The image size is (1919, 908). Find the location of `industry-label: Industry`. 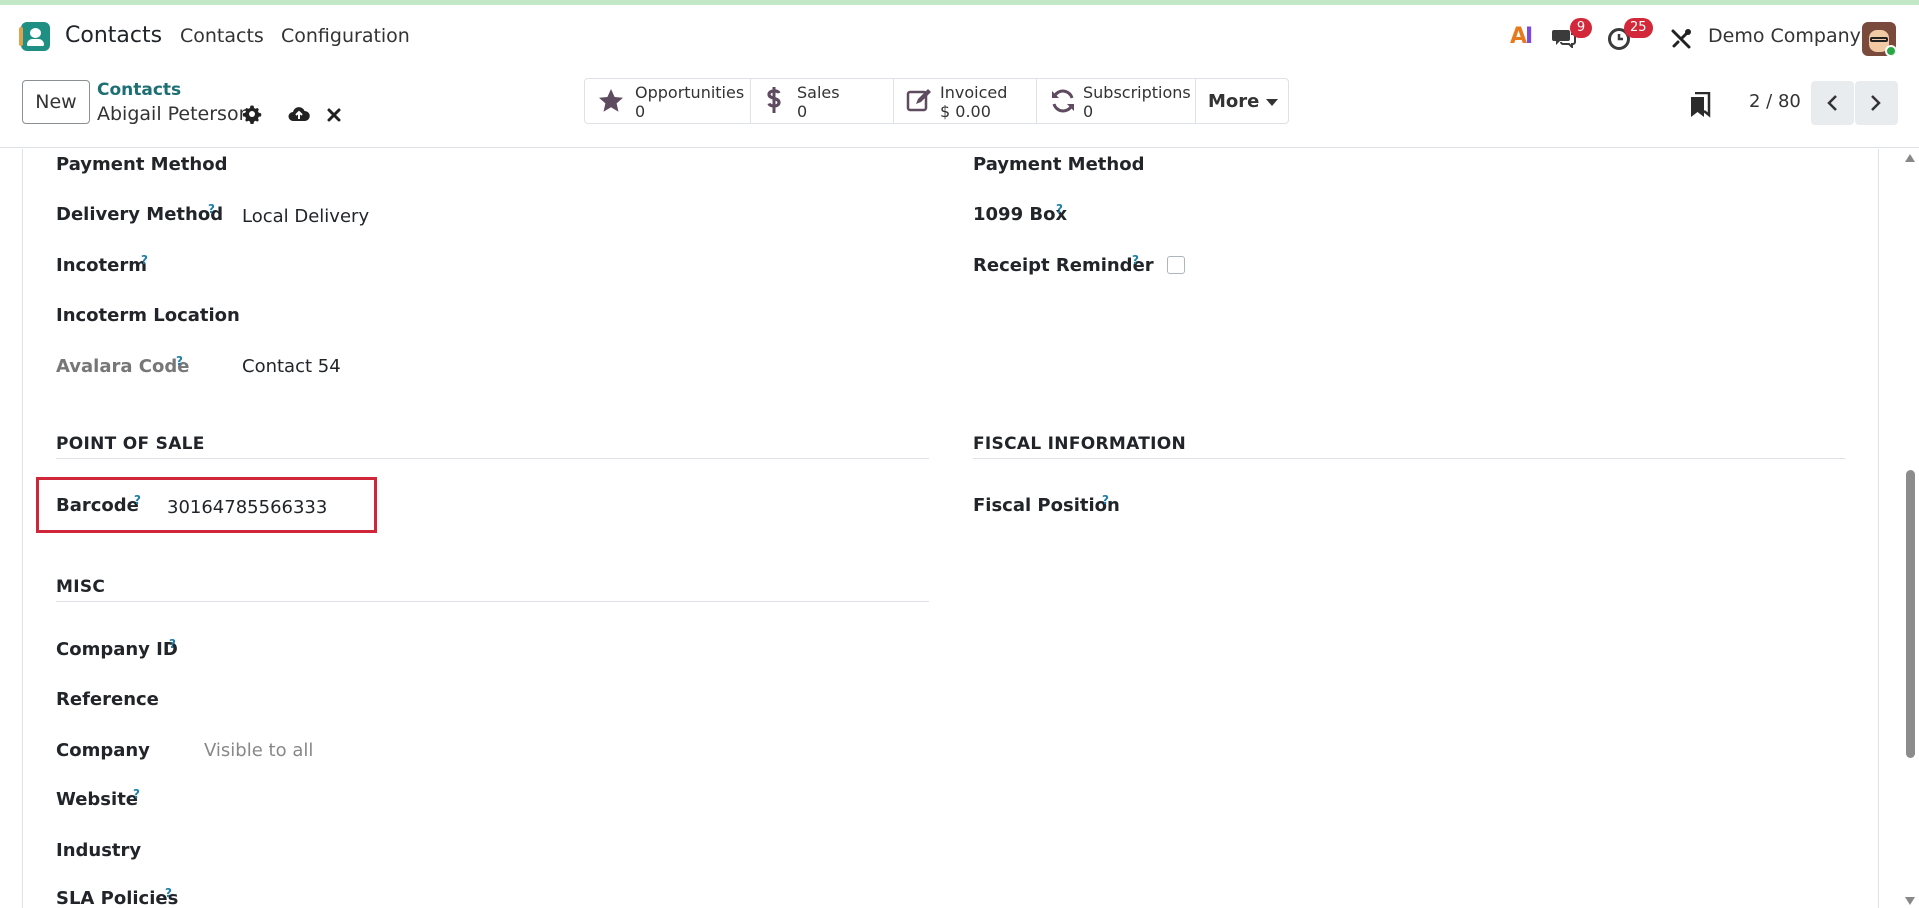

industry-label: Industry is located at coordinates (99, 850).